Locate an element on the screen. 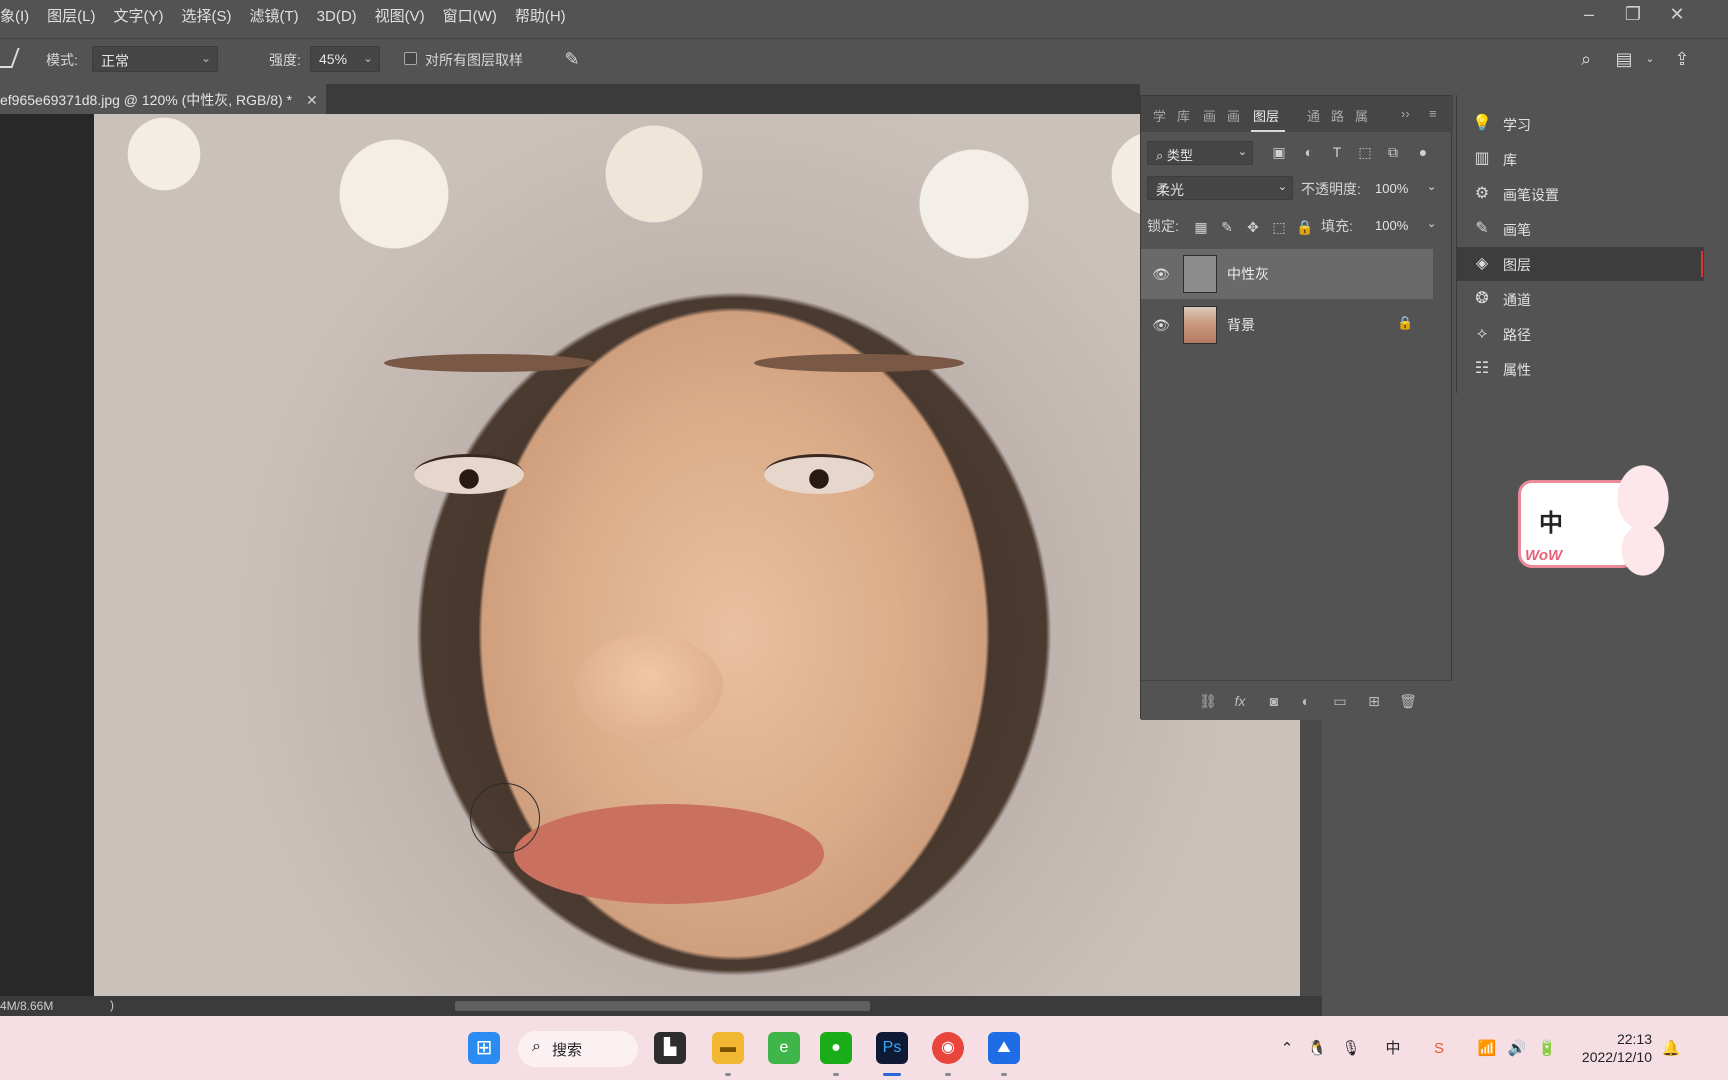  menu-3d: 3D(D) is located at coordinates (337, 16).